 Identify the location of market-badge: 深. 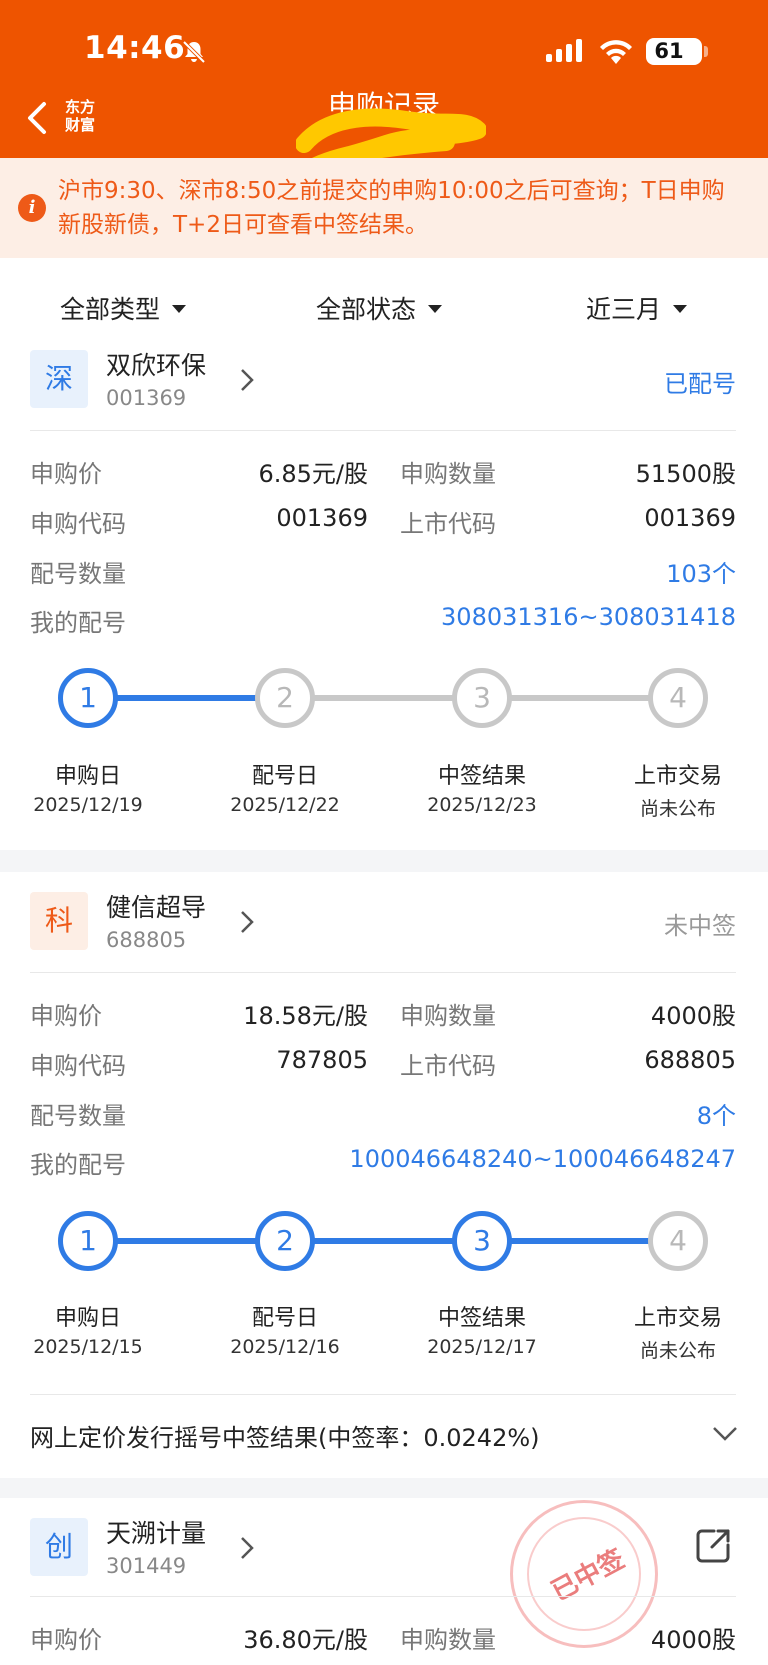
(59, 379).